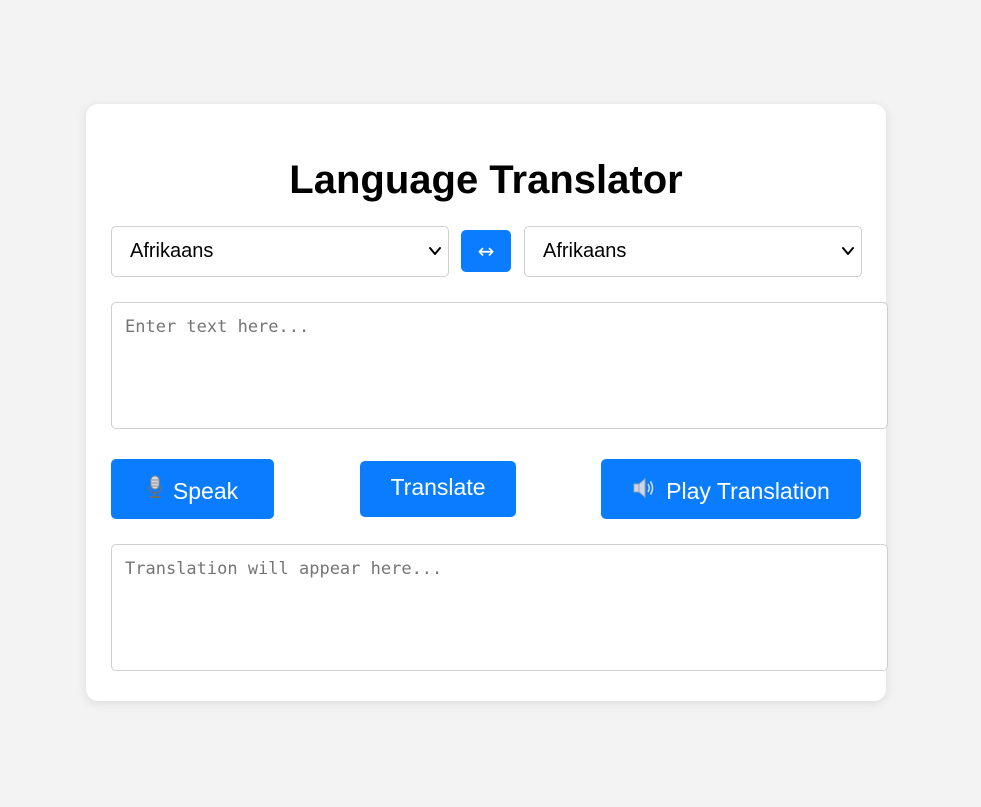  I want to click on translate-button: Translate, so click(438, 489).